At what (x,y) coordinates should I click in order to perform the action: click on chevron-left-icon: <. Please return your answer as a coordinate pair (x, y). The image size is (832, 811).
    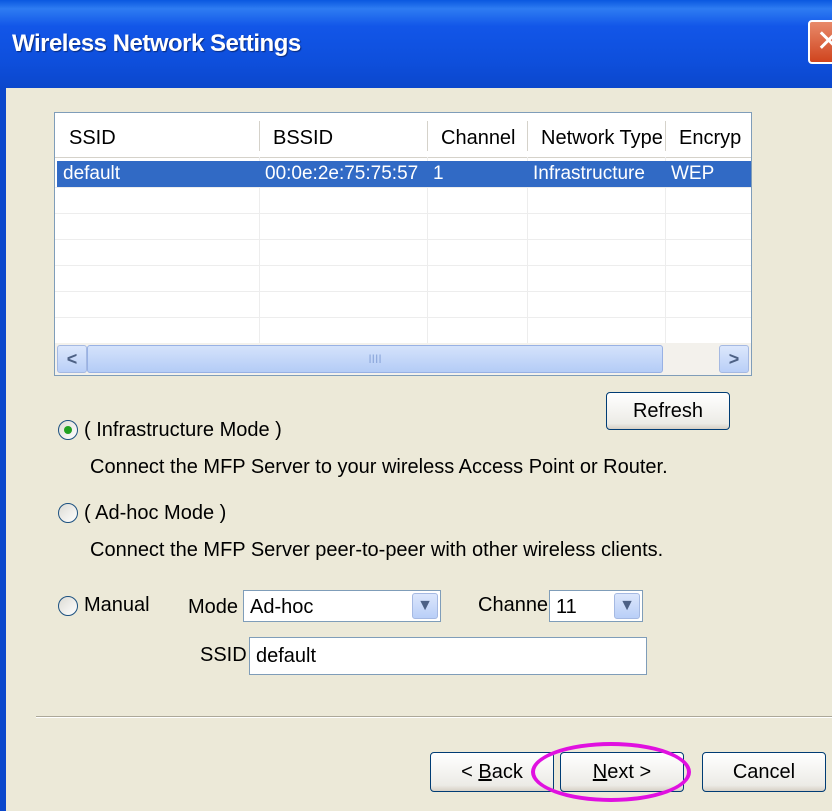
    Looking at the image, I should click on (72, 359).